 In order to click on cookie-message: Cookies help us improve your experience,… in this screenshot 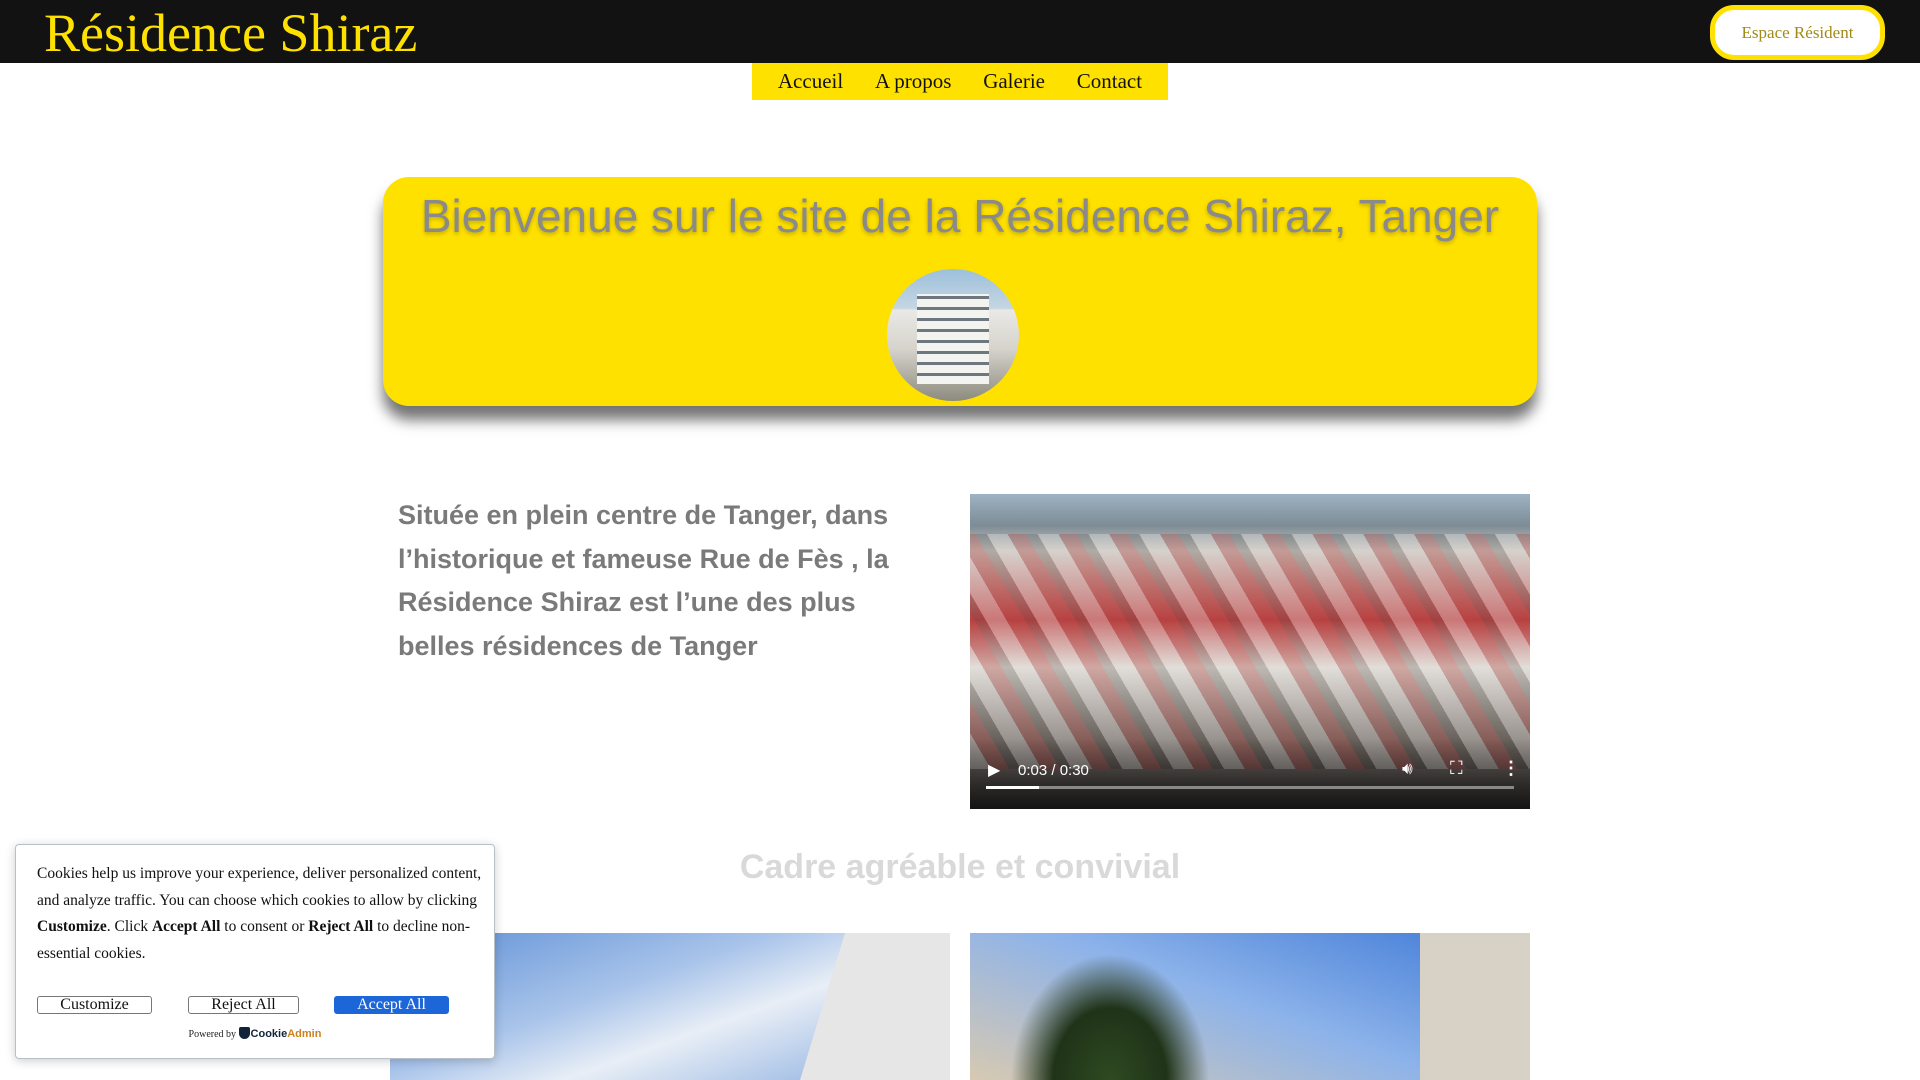, I will do `click(259, 913)`.